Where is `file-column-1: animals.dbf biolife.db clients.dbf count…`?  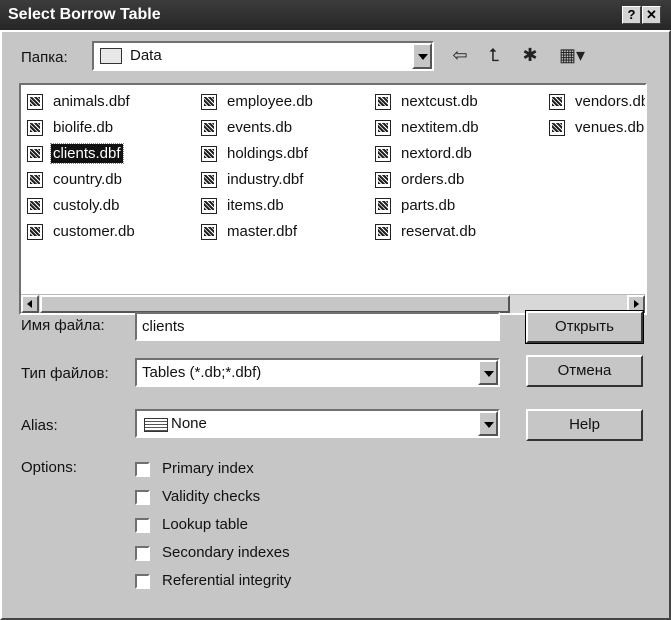 file-column-1: animals.dbf biolife.db clients.dbf count… is located at coordinates (81, 167).